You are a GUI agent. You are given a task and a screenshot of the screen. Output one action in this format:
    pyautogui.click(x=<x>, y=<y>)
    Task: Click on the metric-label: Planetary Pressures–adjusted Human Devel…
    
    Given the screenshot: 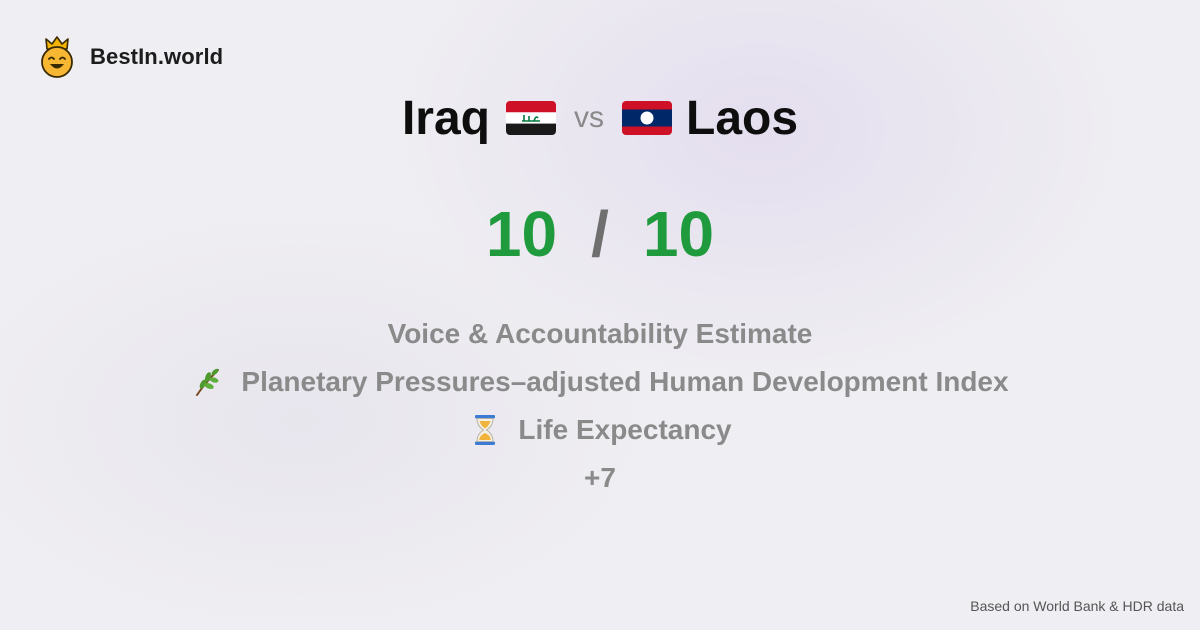 What is the action you would take?
    pyautogui.click(x=625, y=381)
    